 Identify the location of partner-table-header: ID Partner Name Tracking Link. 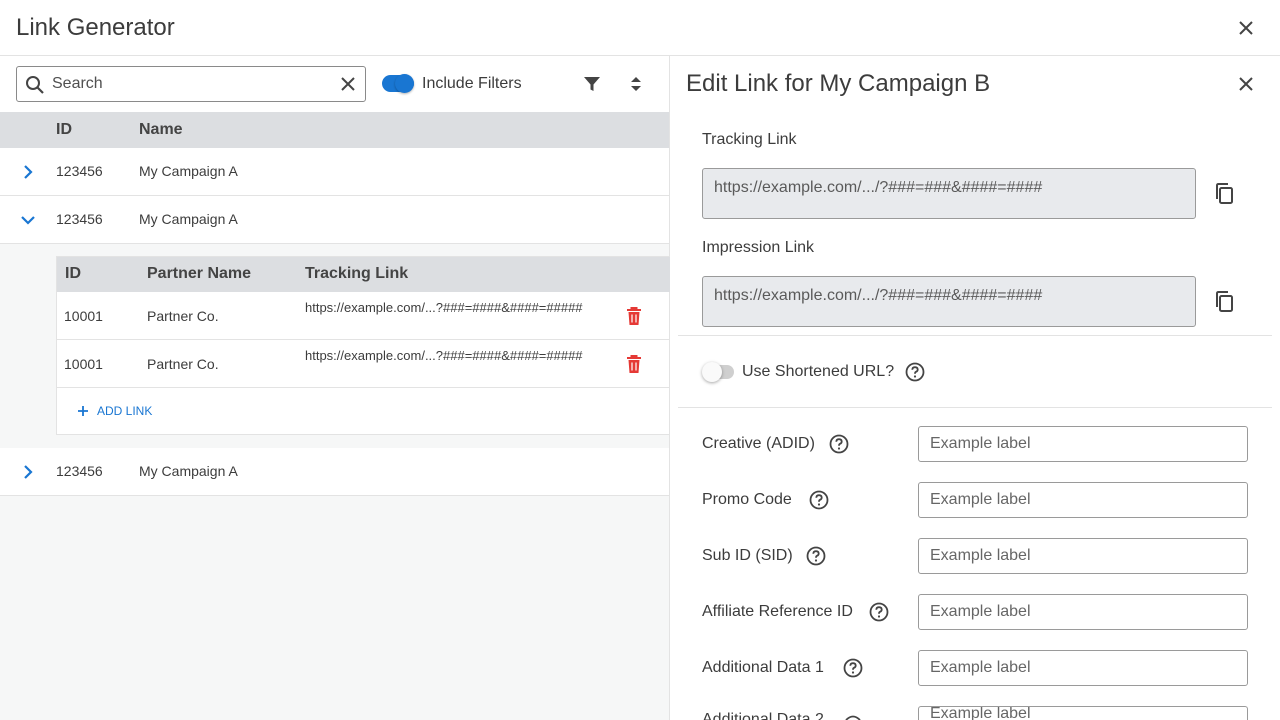
(363, 274).